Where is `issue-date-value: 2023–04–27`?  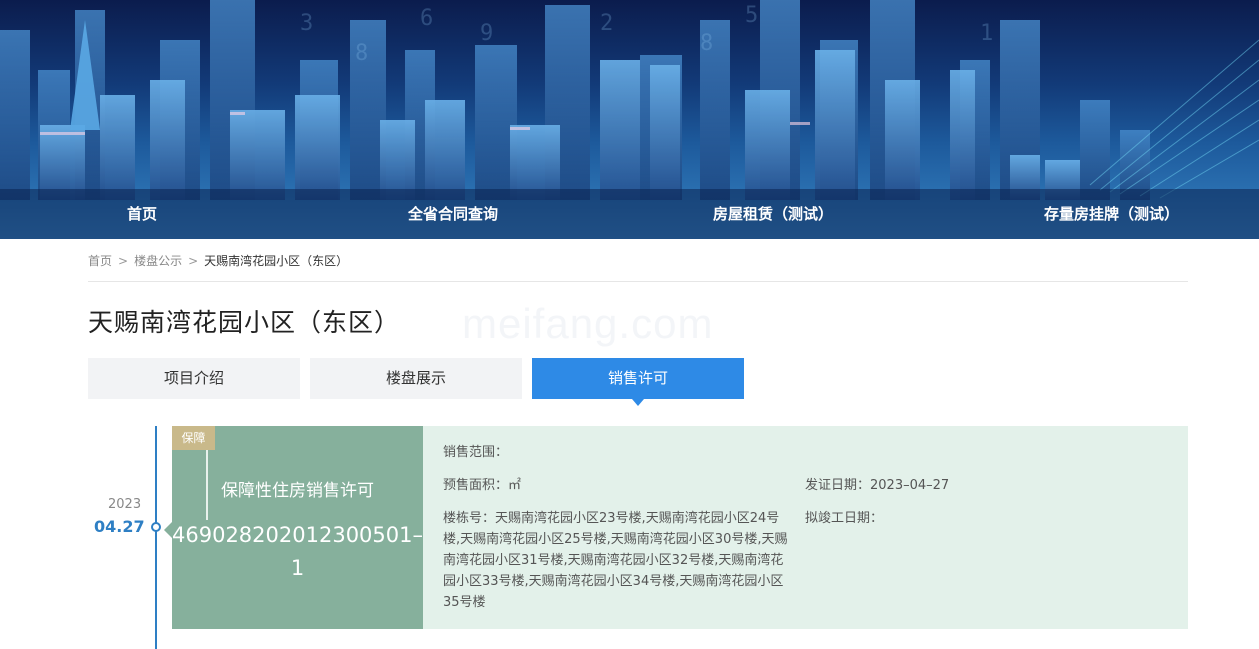 issue-date-value: 2023–04–27 is located at coordinates (910, 485).